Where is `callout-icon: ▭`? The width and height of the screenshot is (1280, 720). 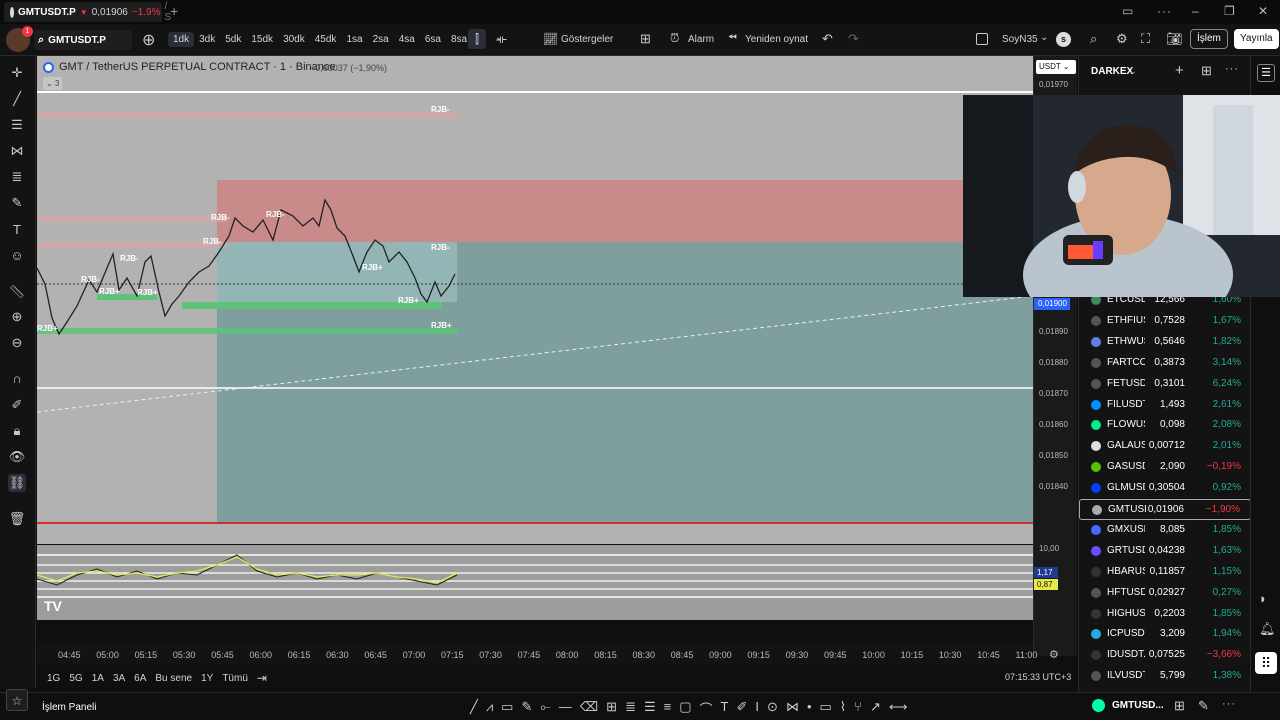 callout-icon: ▭ is located at coordinates (507, 708).